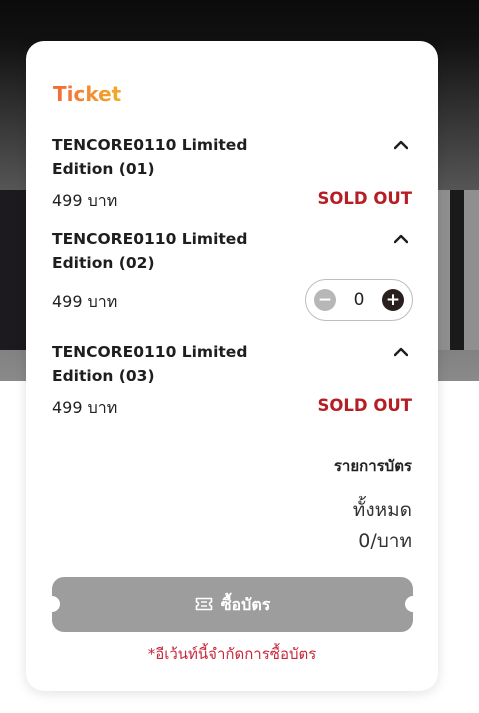 This screenshot has width=479, height=713. I want to click on summary-label: รายการบัตร, so click(372, 466).